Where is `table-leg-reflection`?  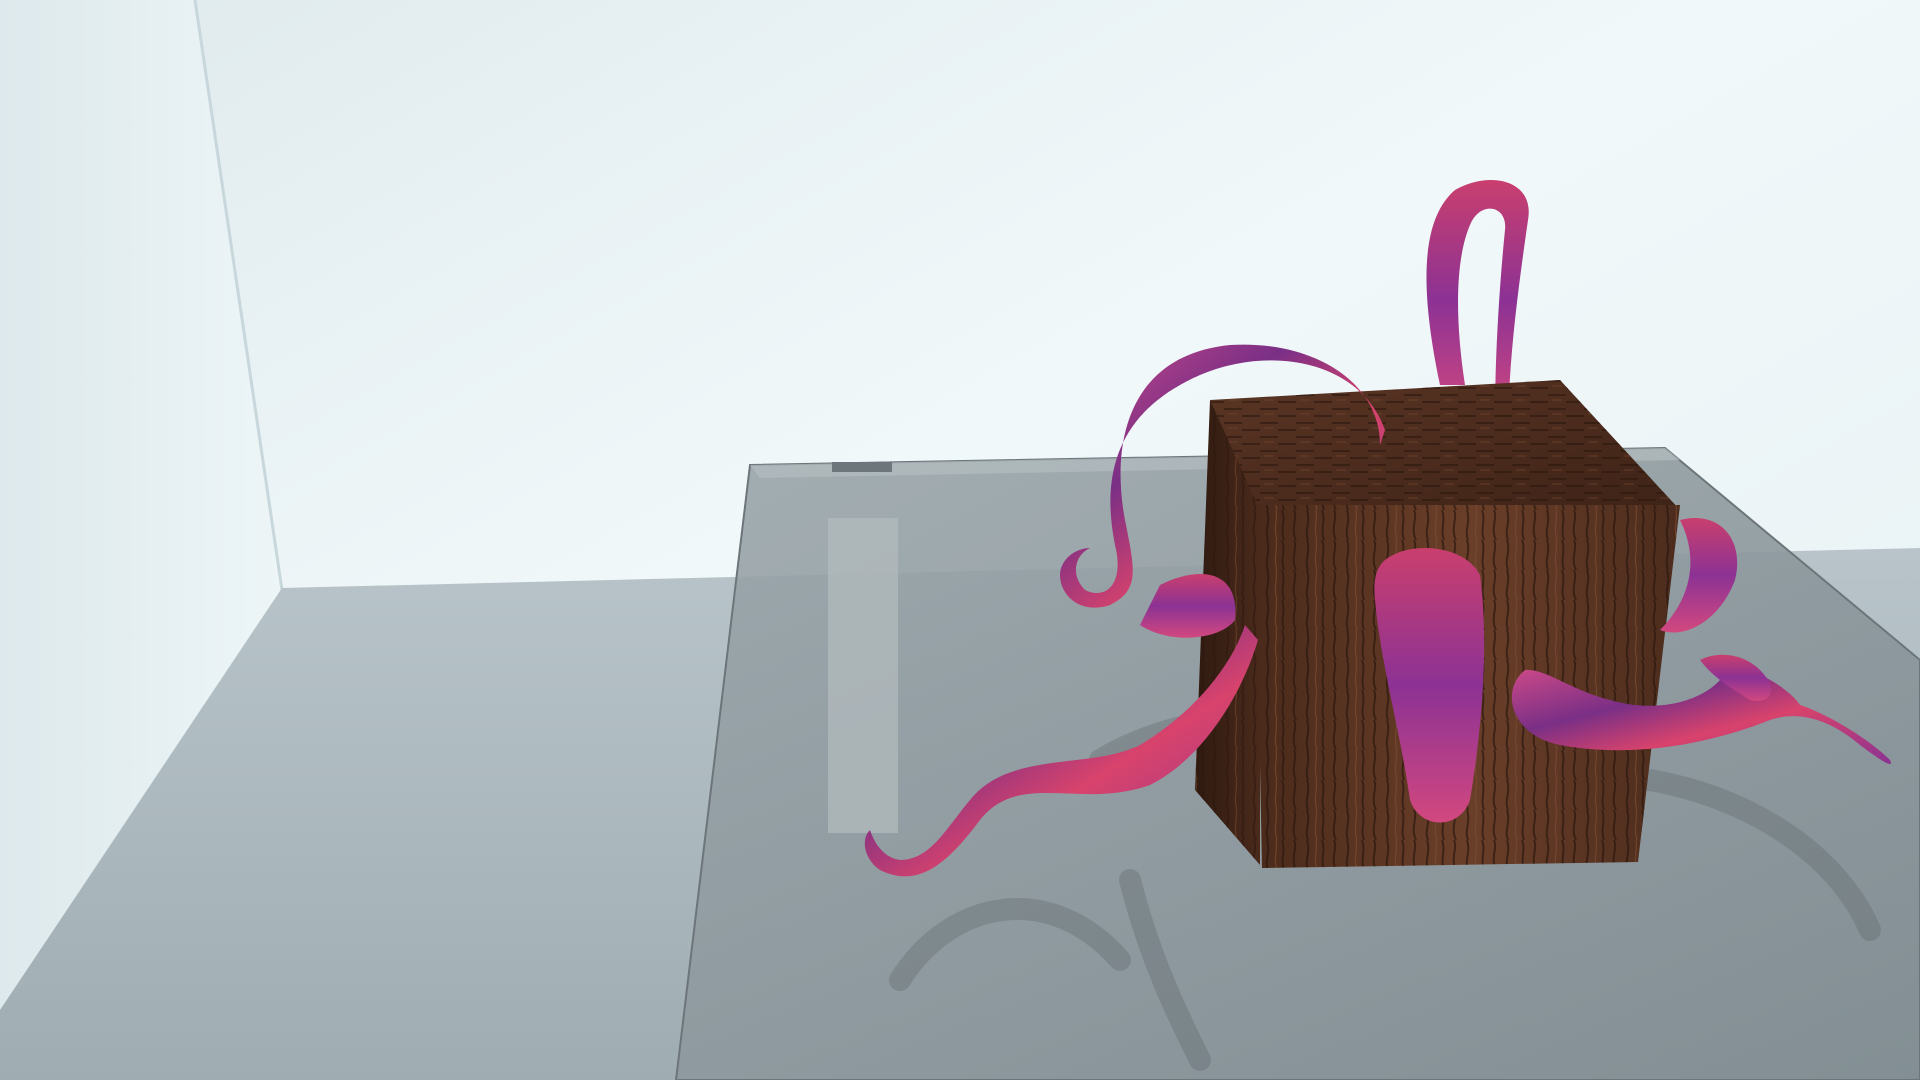 table-leg-reflection is located at coordinates (863, 675).